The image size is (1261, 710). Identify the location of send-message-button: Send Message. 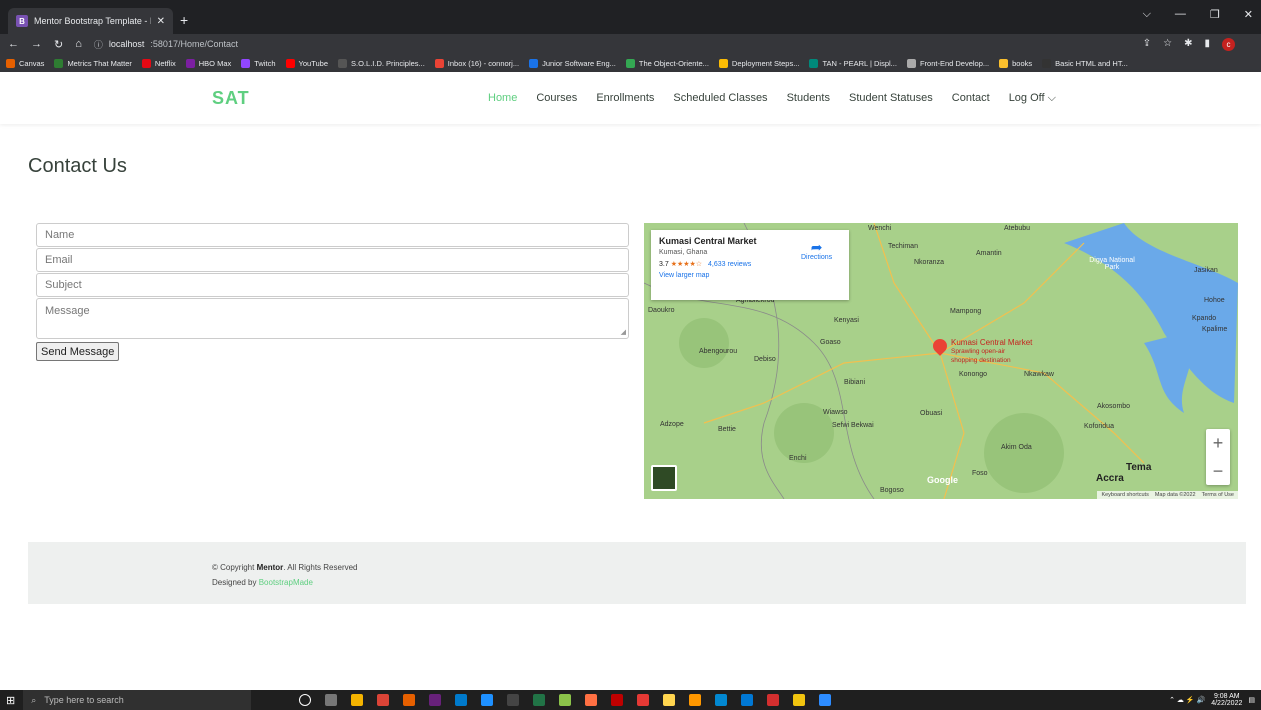
(78, 351).